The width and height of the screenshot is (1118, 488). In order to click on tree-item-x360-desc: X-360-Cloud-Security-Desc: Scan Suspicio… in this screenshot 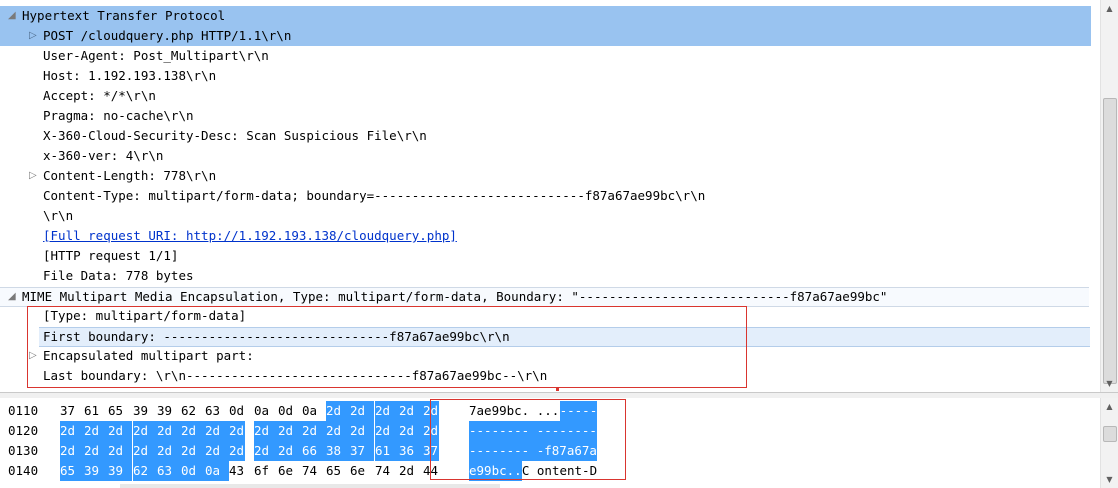, I will do `click(545, 136)`.